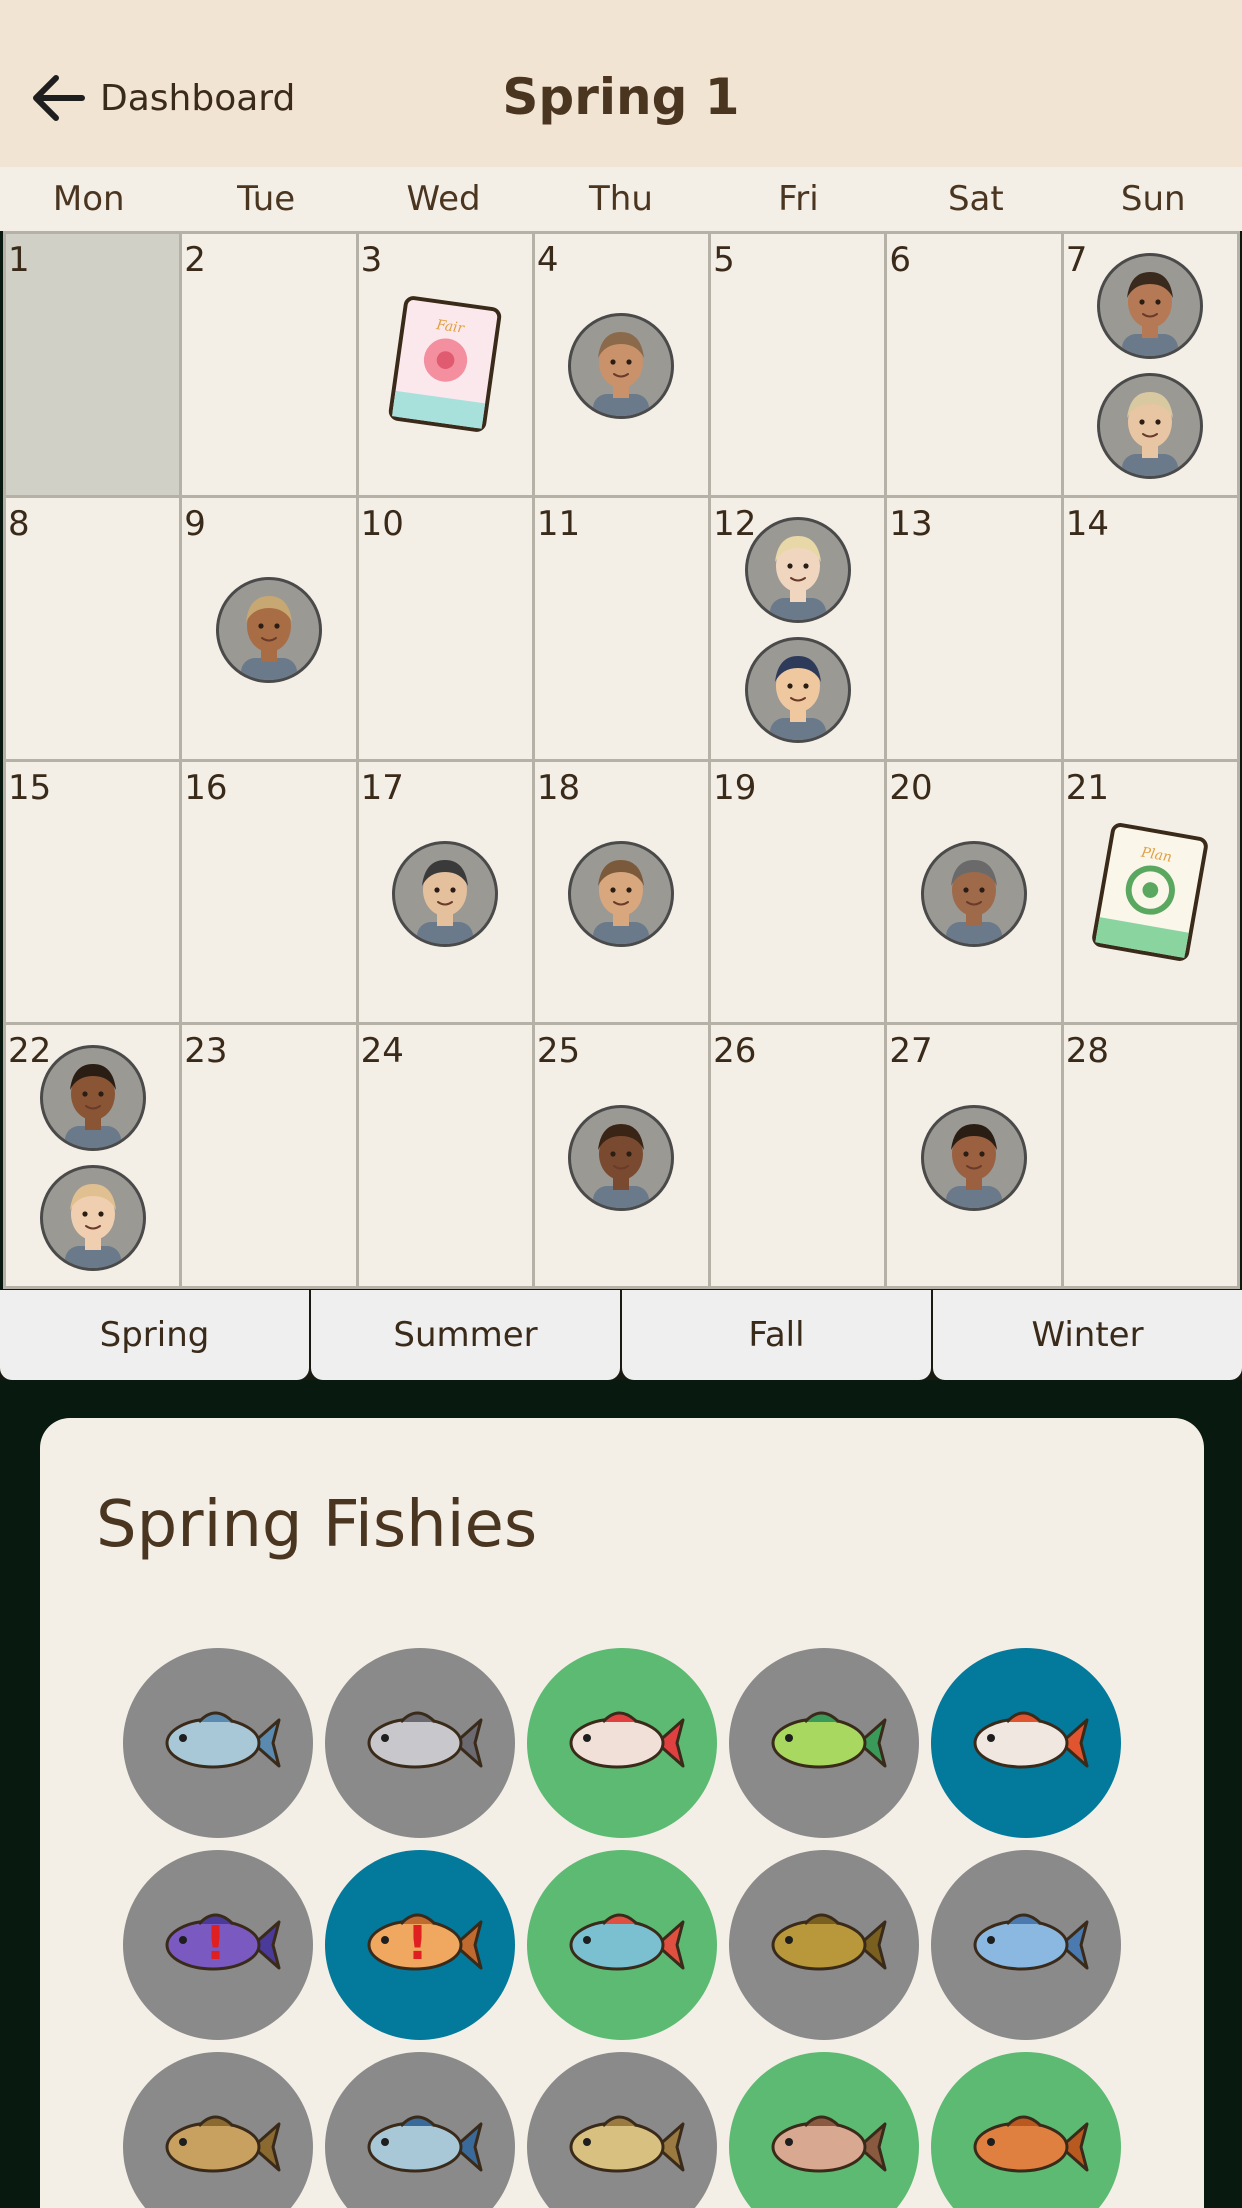 The height and width of the screenshot is (2208, 1242). What do you see at coordinates (420, 1743) in the screenshot?
I see `catfish-fish-icon` at bounding box center [420, 1743].